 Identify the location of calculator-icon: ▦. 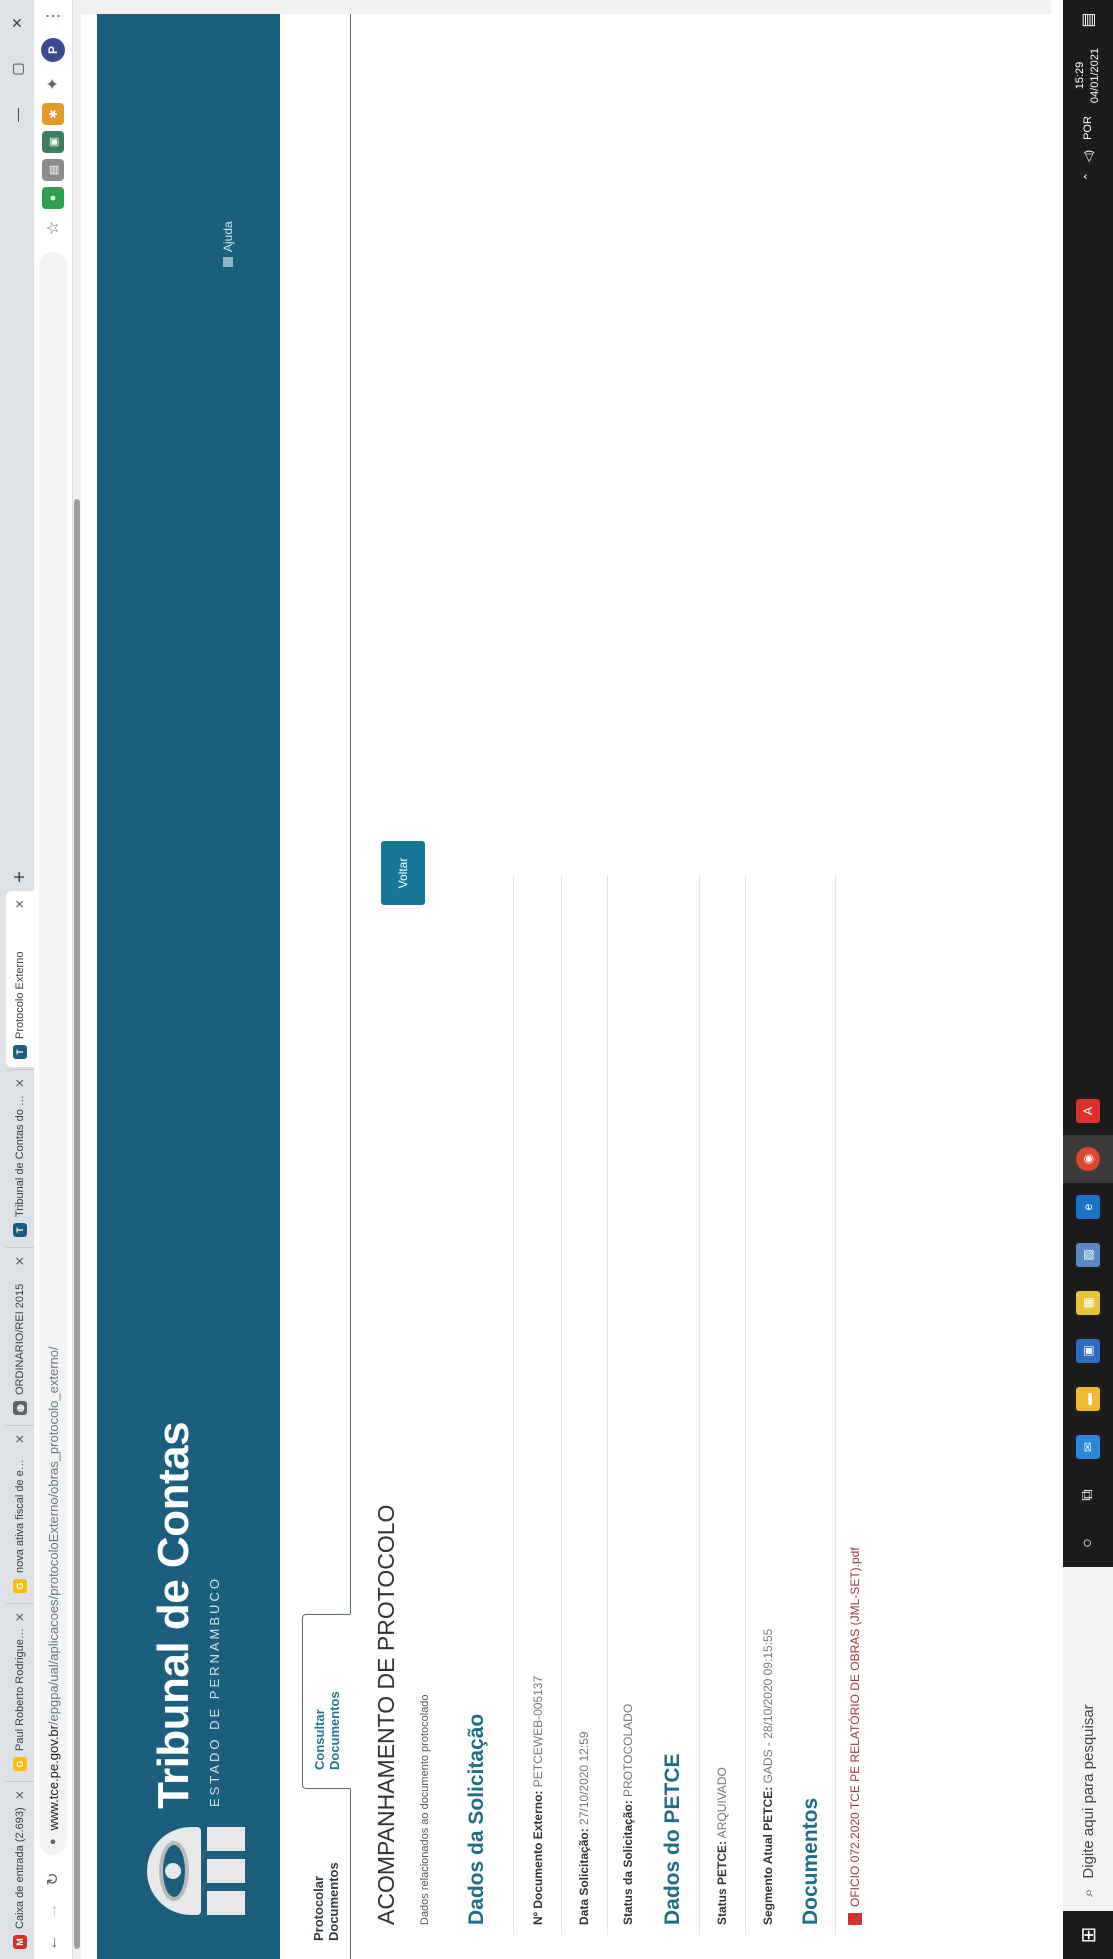
(1088, 1303).